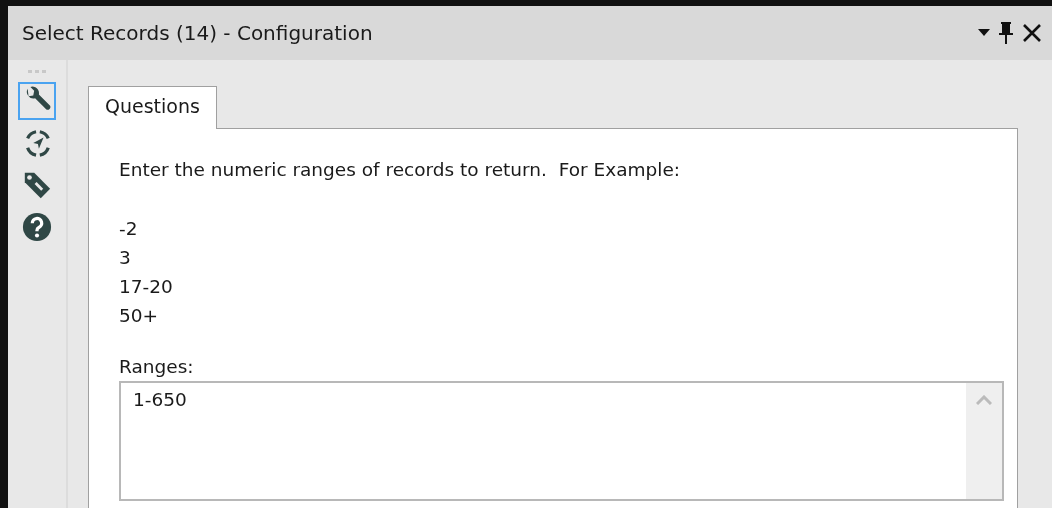  Describe the element at coordinates (1032, 33) in the screenshot. I see `close-icon` at that location.